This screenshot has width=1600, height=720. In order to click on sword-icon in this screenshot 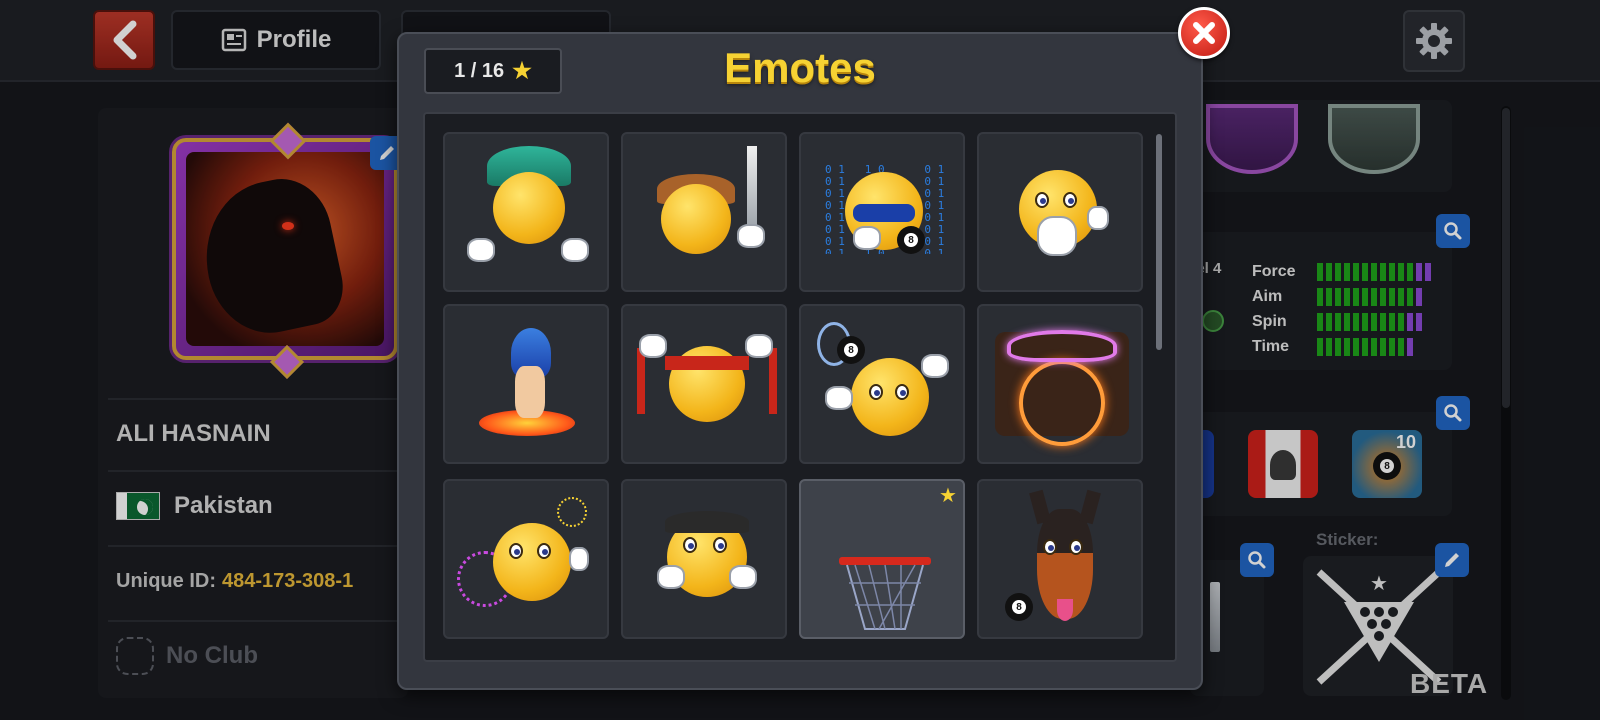, I will do `click(752, 186)`.